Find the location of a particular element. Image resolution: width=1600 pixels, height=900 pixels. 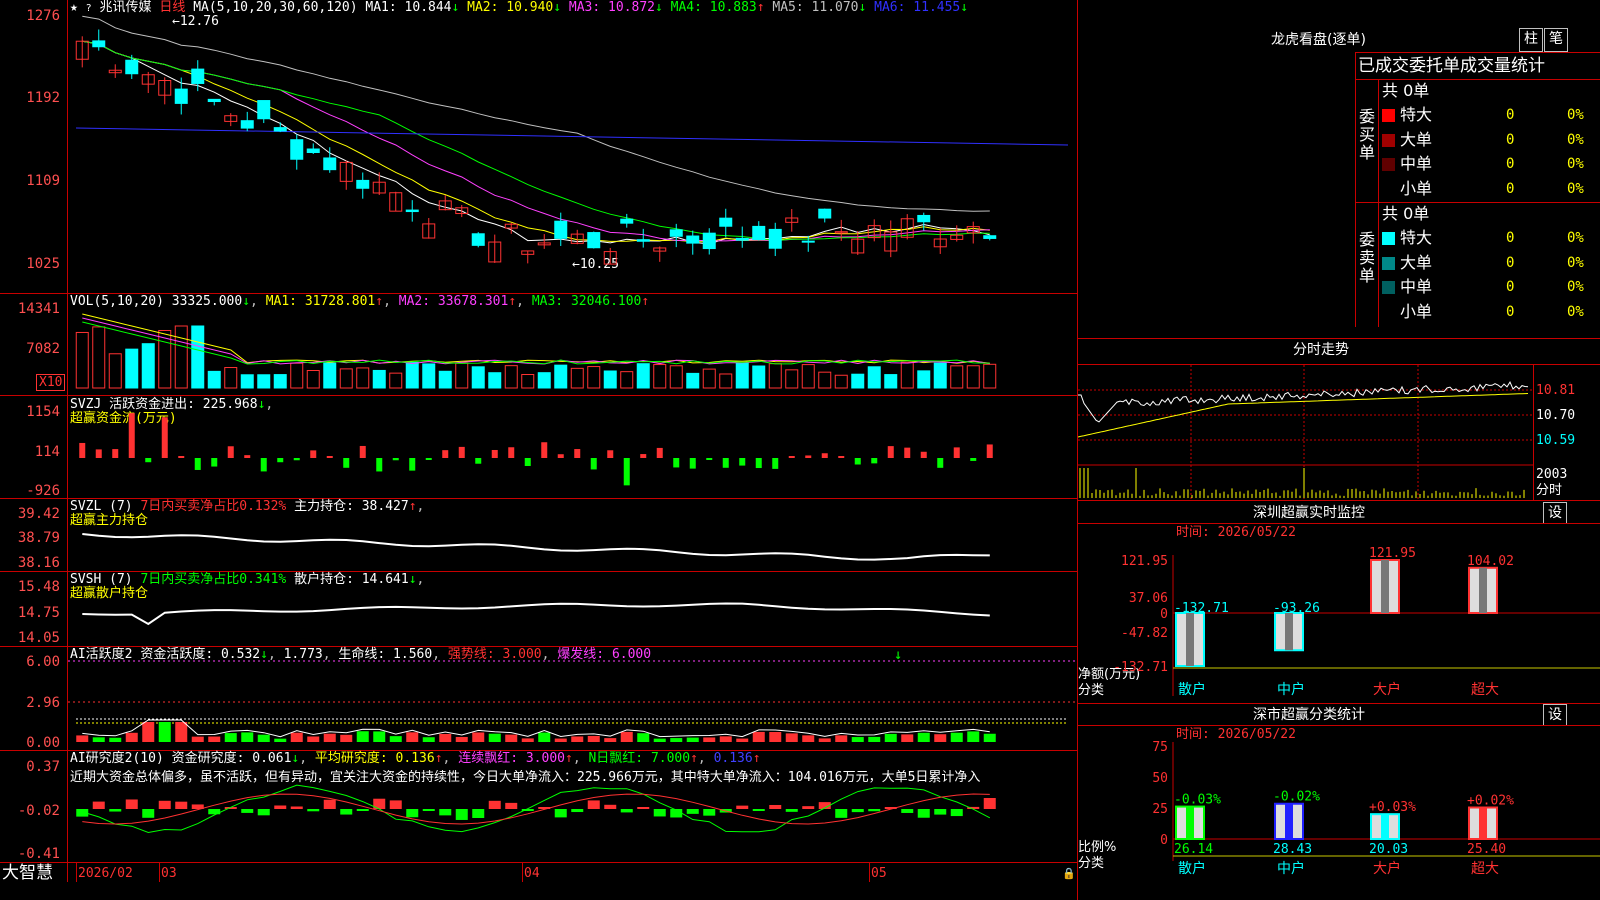

sz-monitor-bar-label: -132.71 is located at coordinates (1201, 608).